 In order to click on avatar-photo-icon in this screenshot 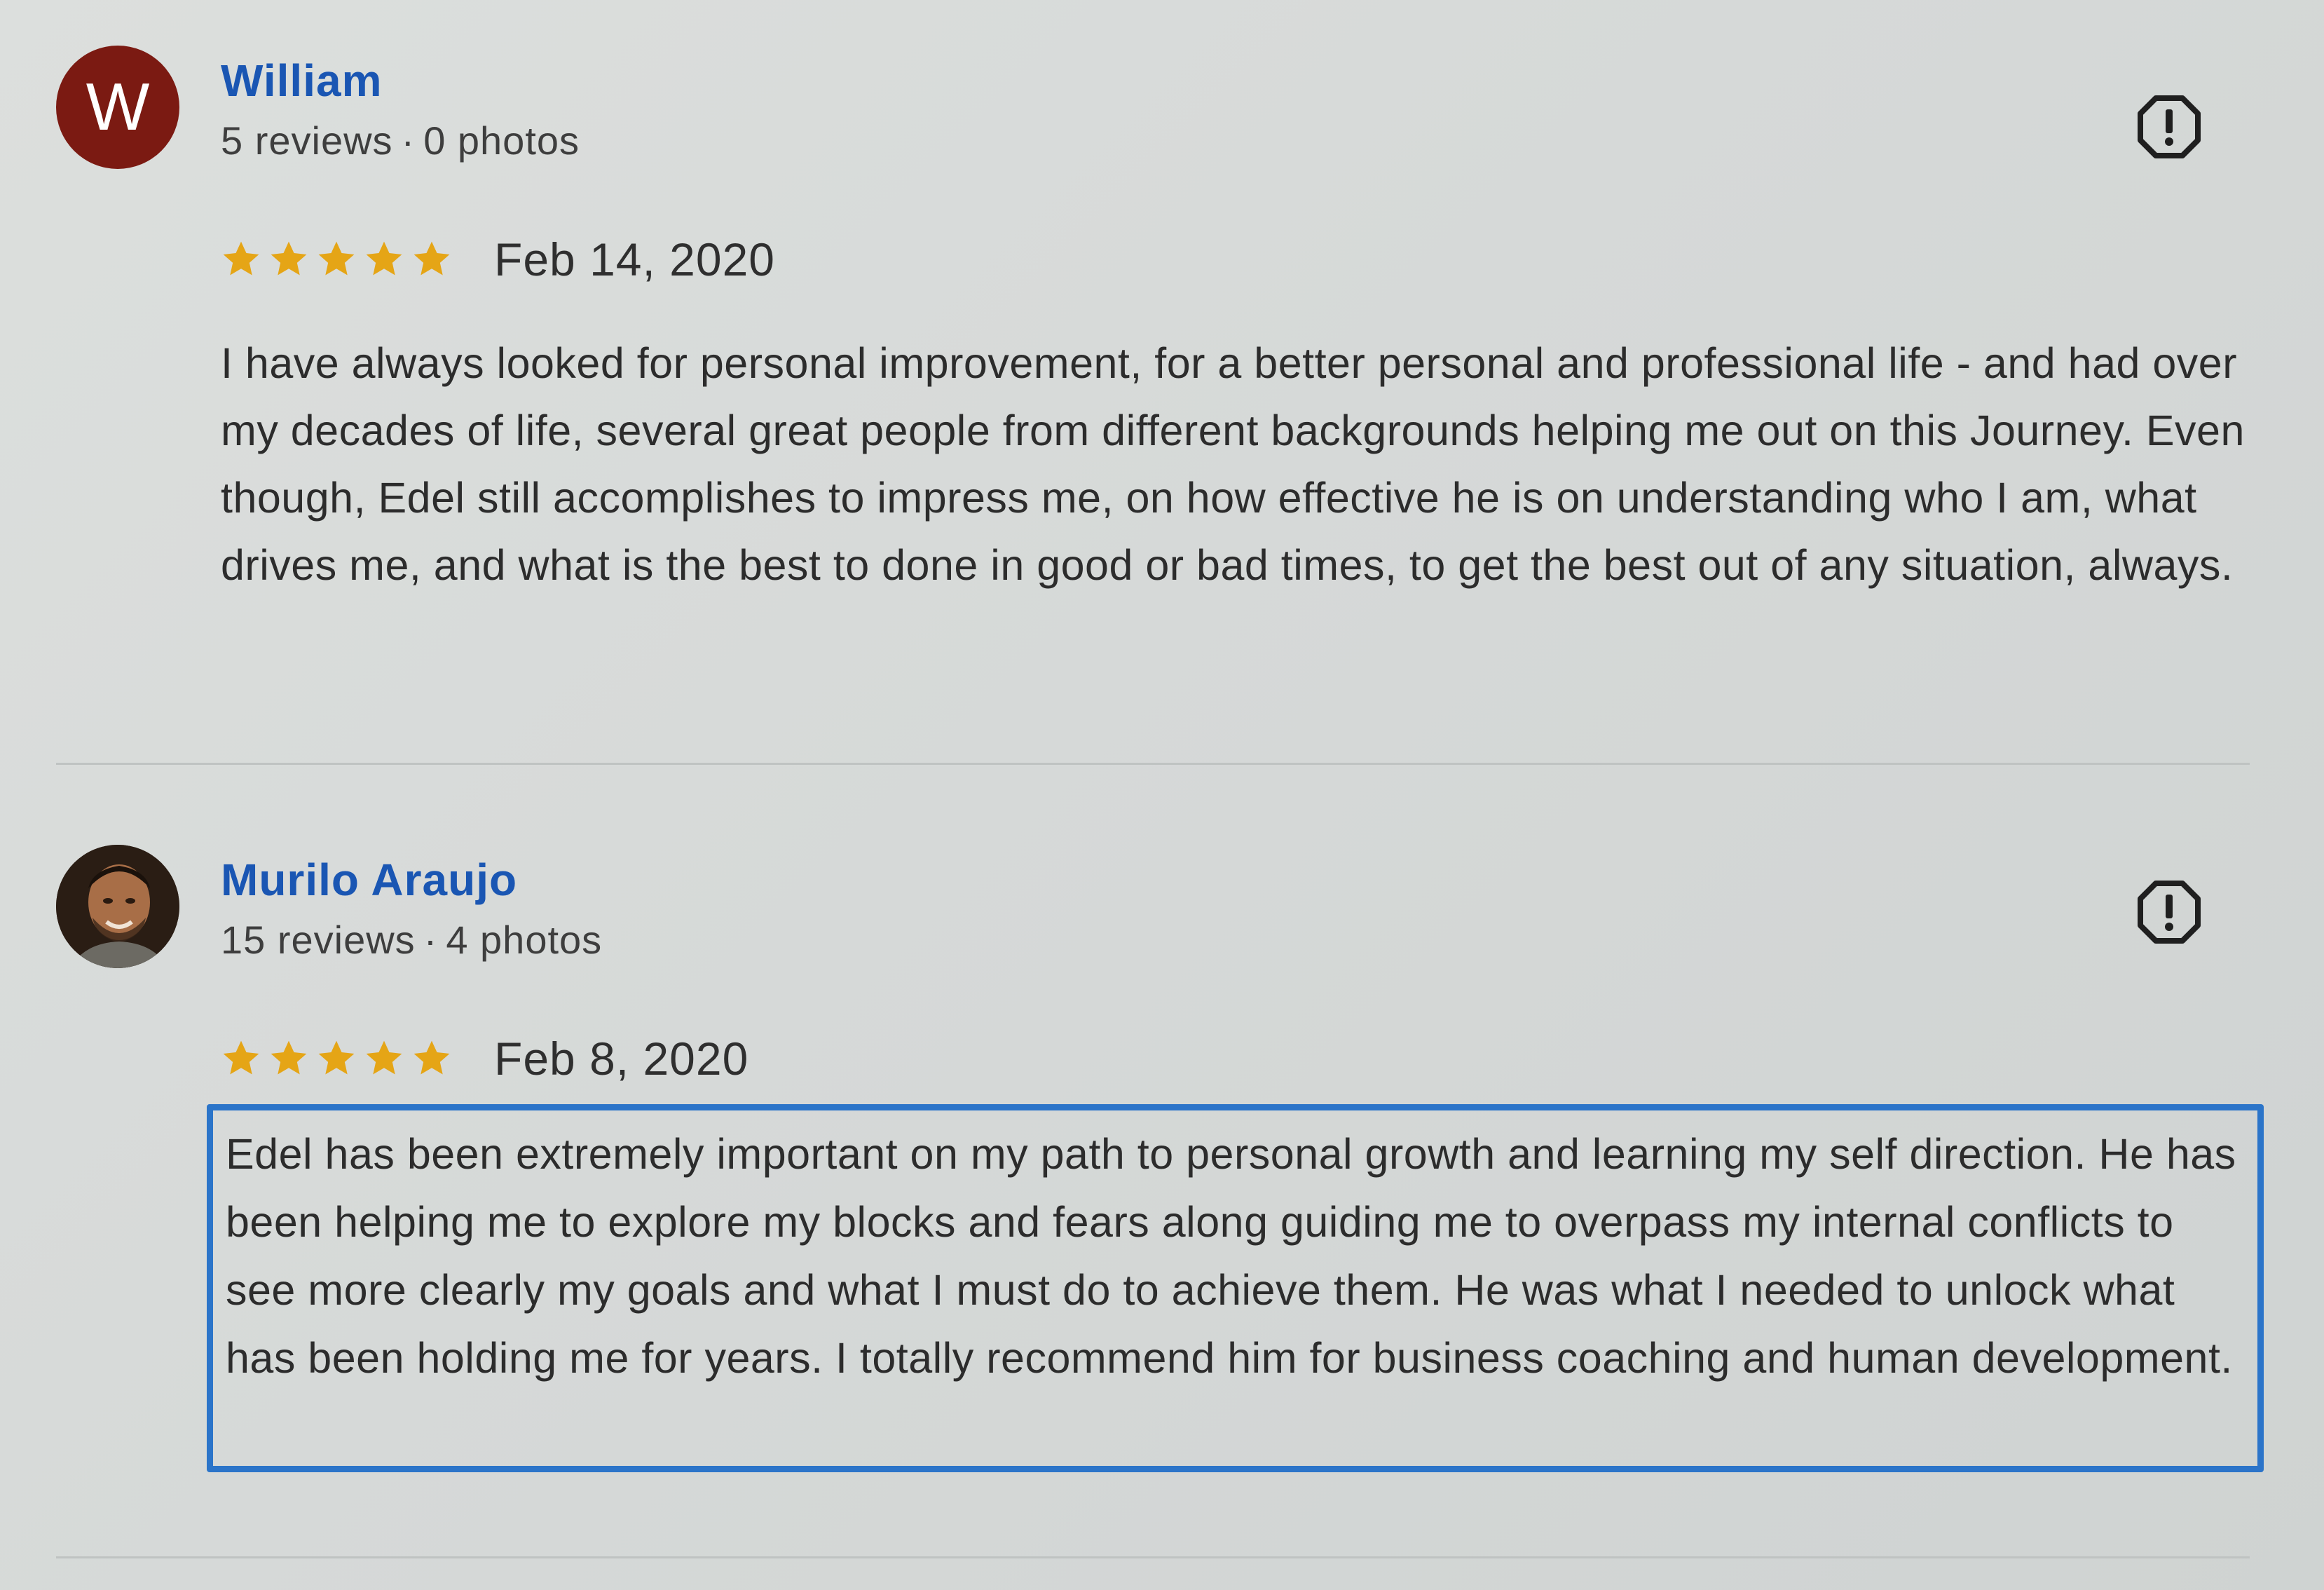, I will do `click(117, 906)`.